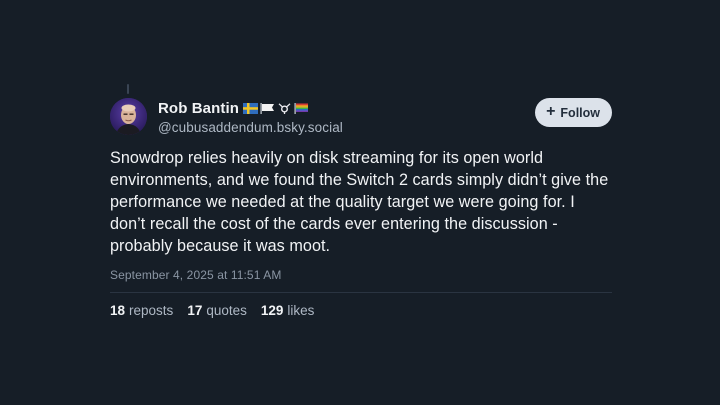  I want to click on author-handle: @cubusaddendum.bsky.social, so click(250, 127).